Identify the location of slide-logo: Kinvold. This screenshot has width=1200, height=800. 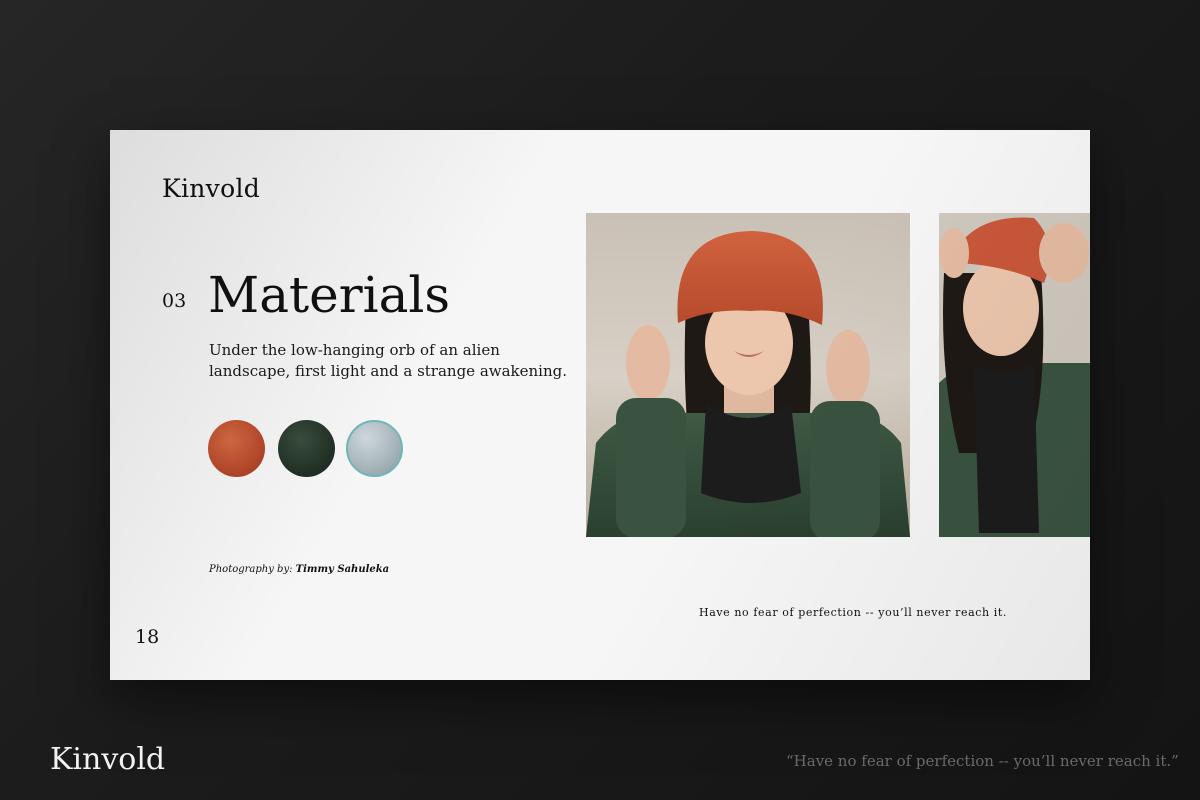
(211, 188).